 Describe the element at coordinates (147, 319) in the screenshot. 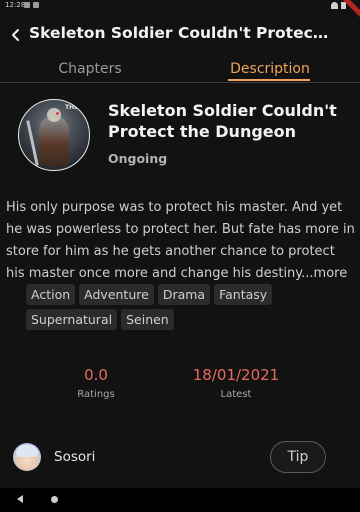

I see `genre-chip: Seinen` at that location.